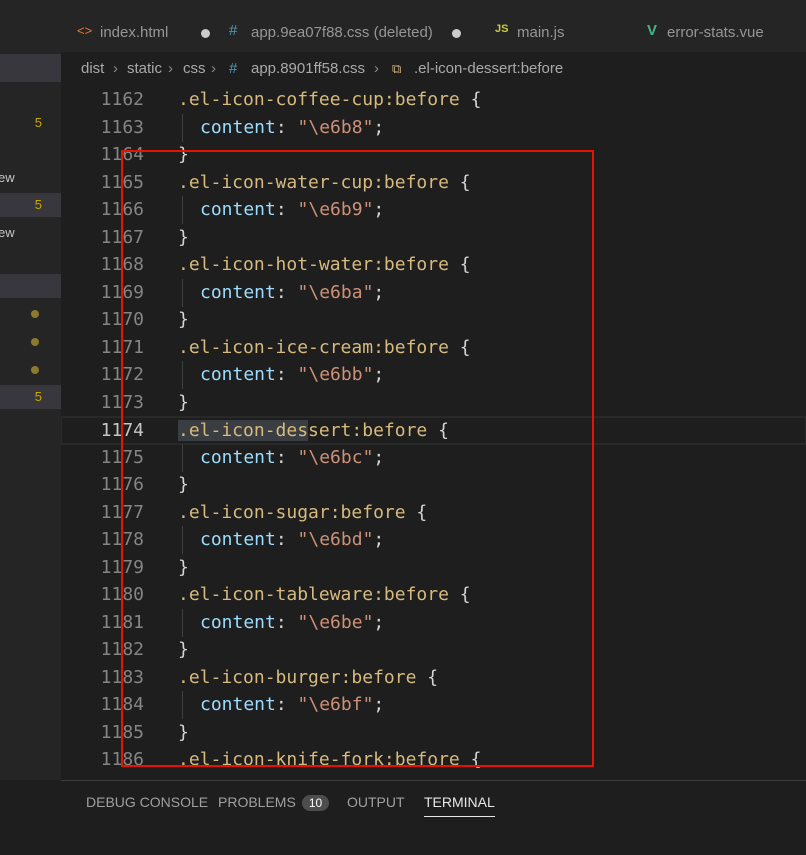  I want to click on code-line: 1177 .el-icon-sugar:before {, so click(433, 512).